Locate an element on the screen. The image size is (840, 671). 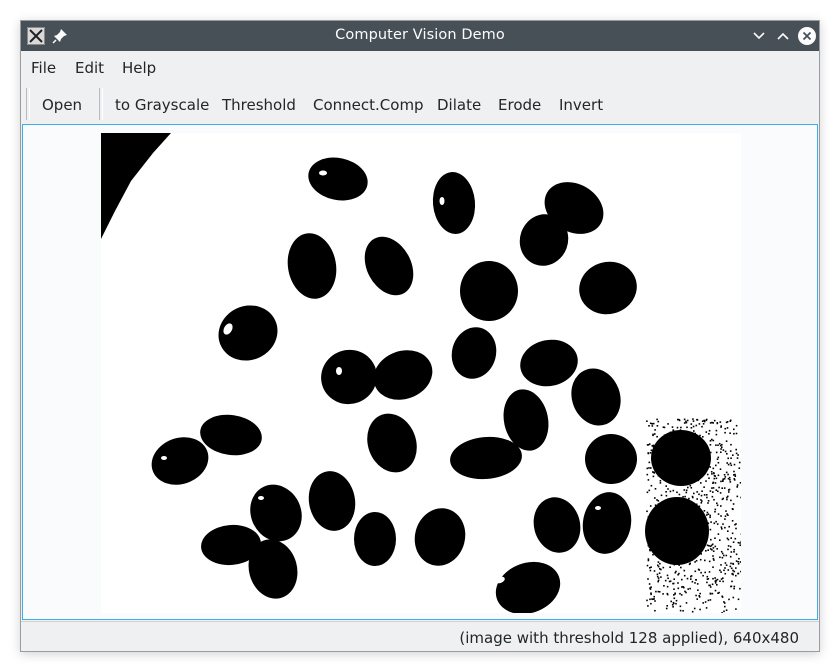
erode-button: Erode is located at coordinates (519, 105).